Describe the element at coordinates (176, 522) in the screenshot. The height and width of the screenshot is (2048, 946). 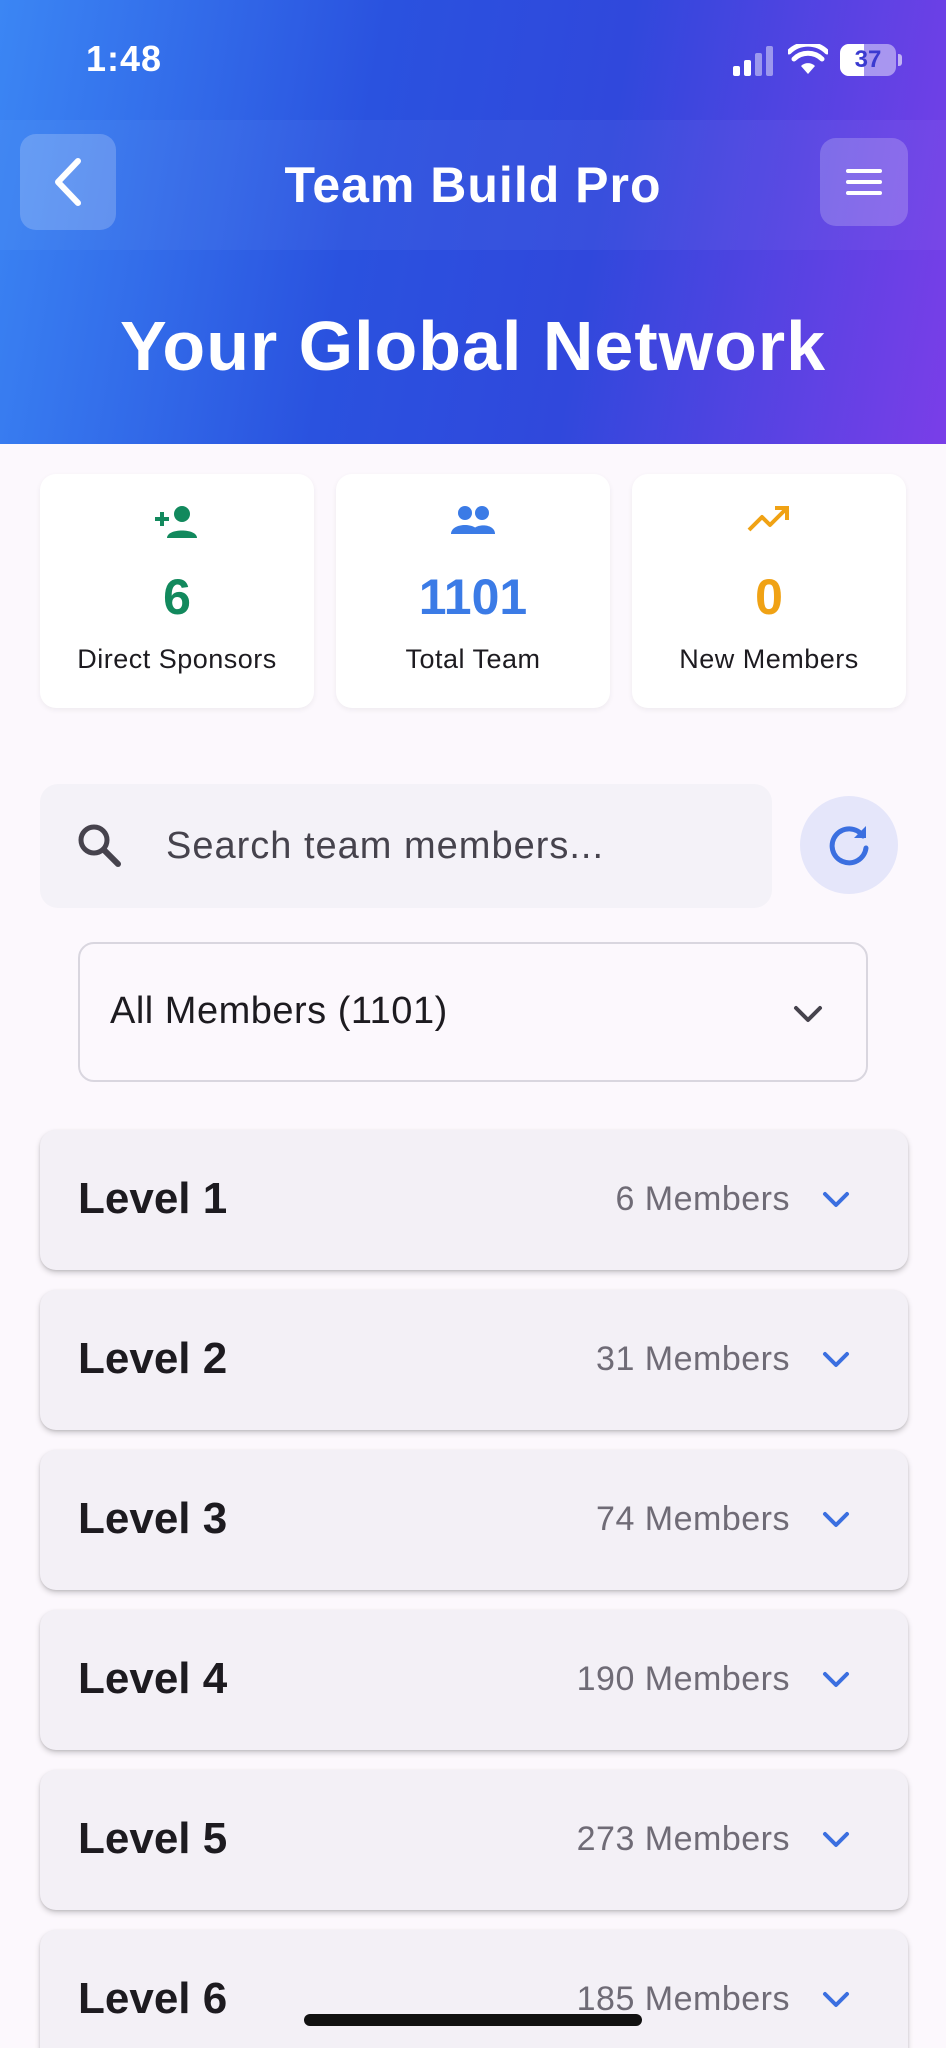
I see `person-add-icon` at that location.